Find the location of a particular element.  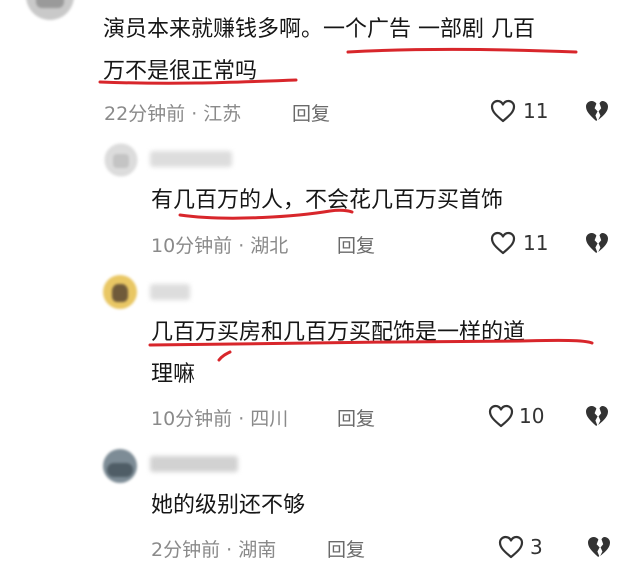

comment-text: 演员本来就赚钱多啊。一个广告 一部剧 几百 万不是很正常吗 is located at coordinates (319, 51).